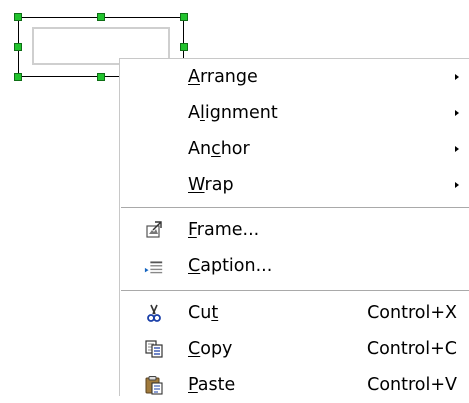  What do you see at coordinates (411, 349) in the screenshot?
I see `menu-item-shortcut: Control+C` at bounding box center [411, 349].